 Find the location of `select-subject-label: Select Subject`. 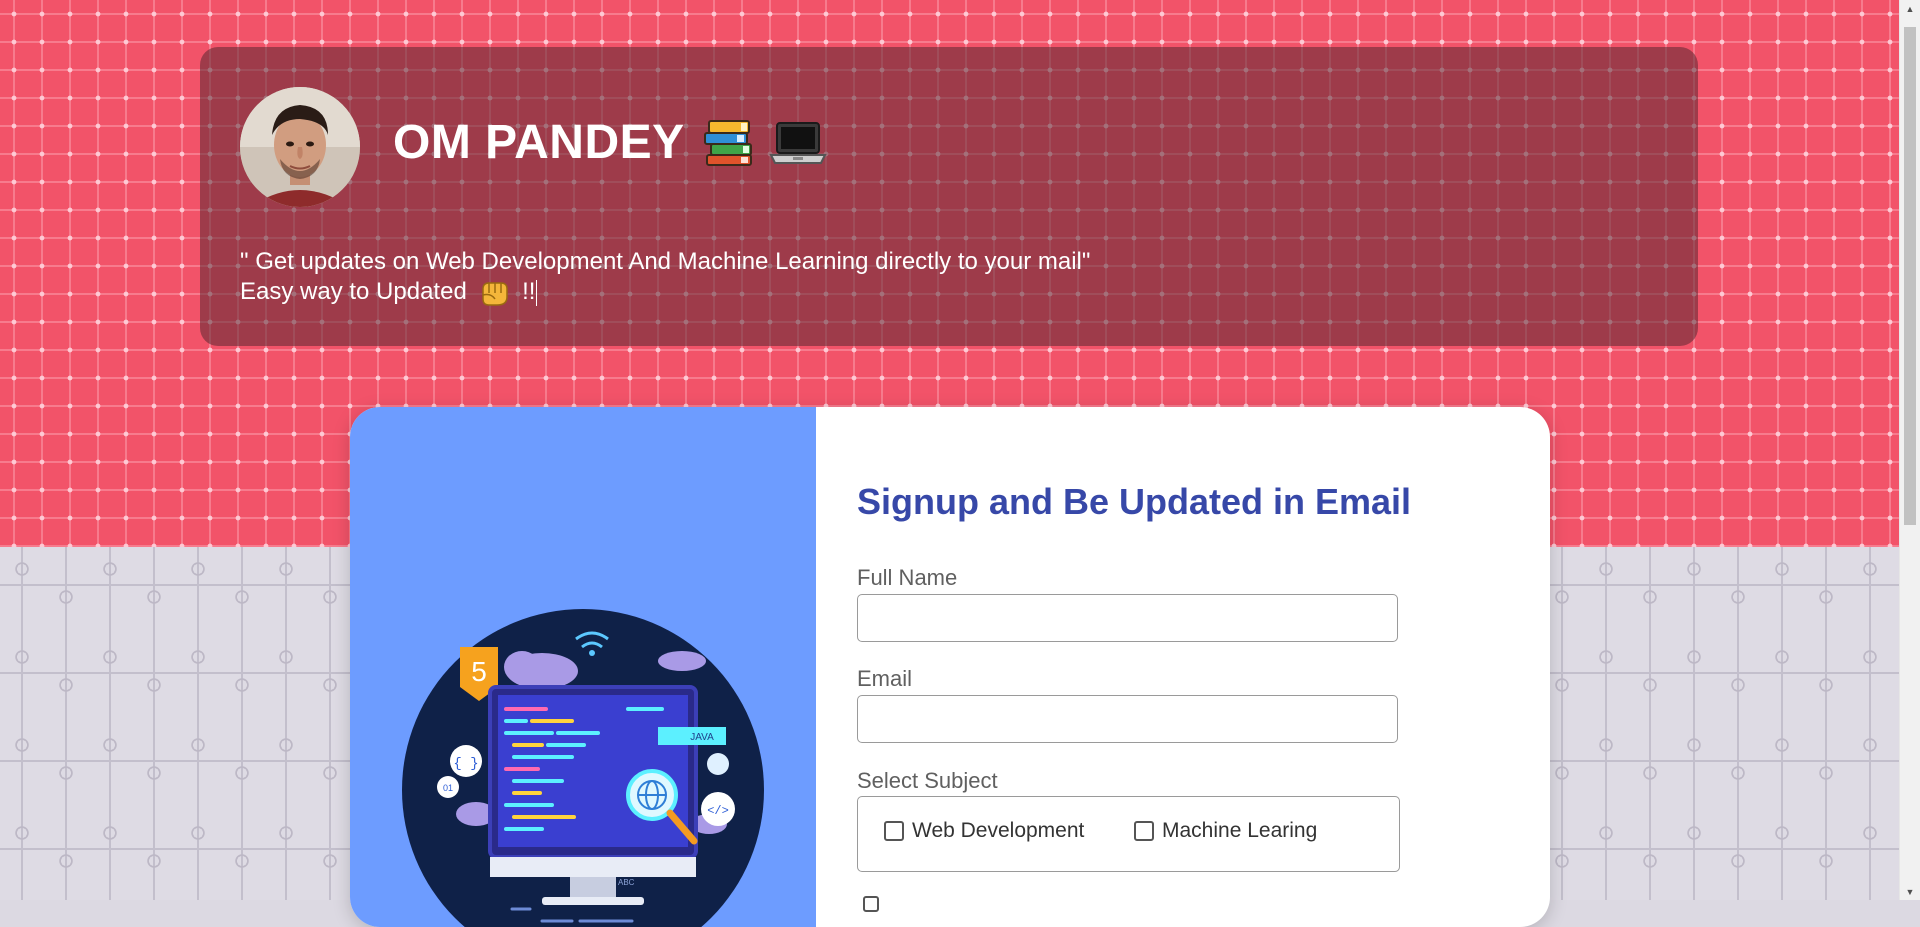

select-subject-label: Select Subject is located at coordinates (927, 780).